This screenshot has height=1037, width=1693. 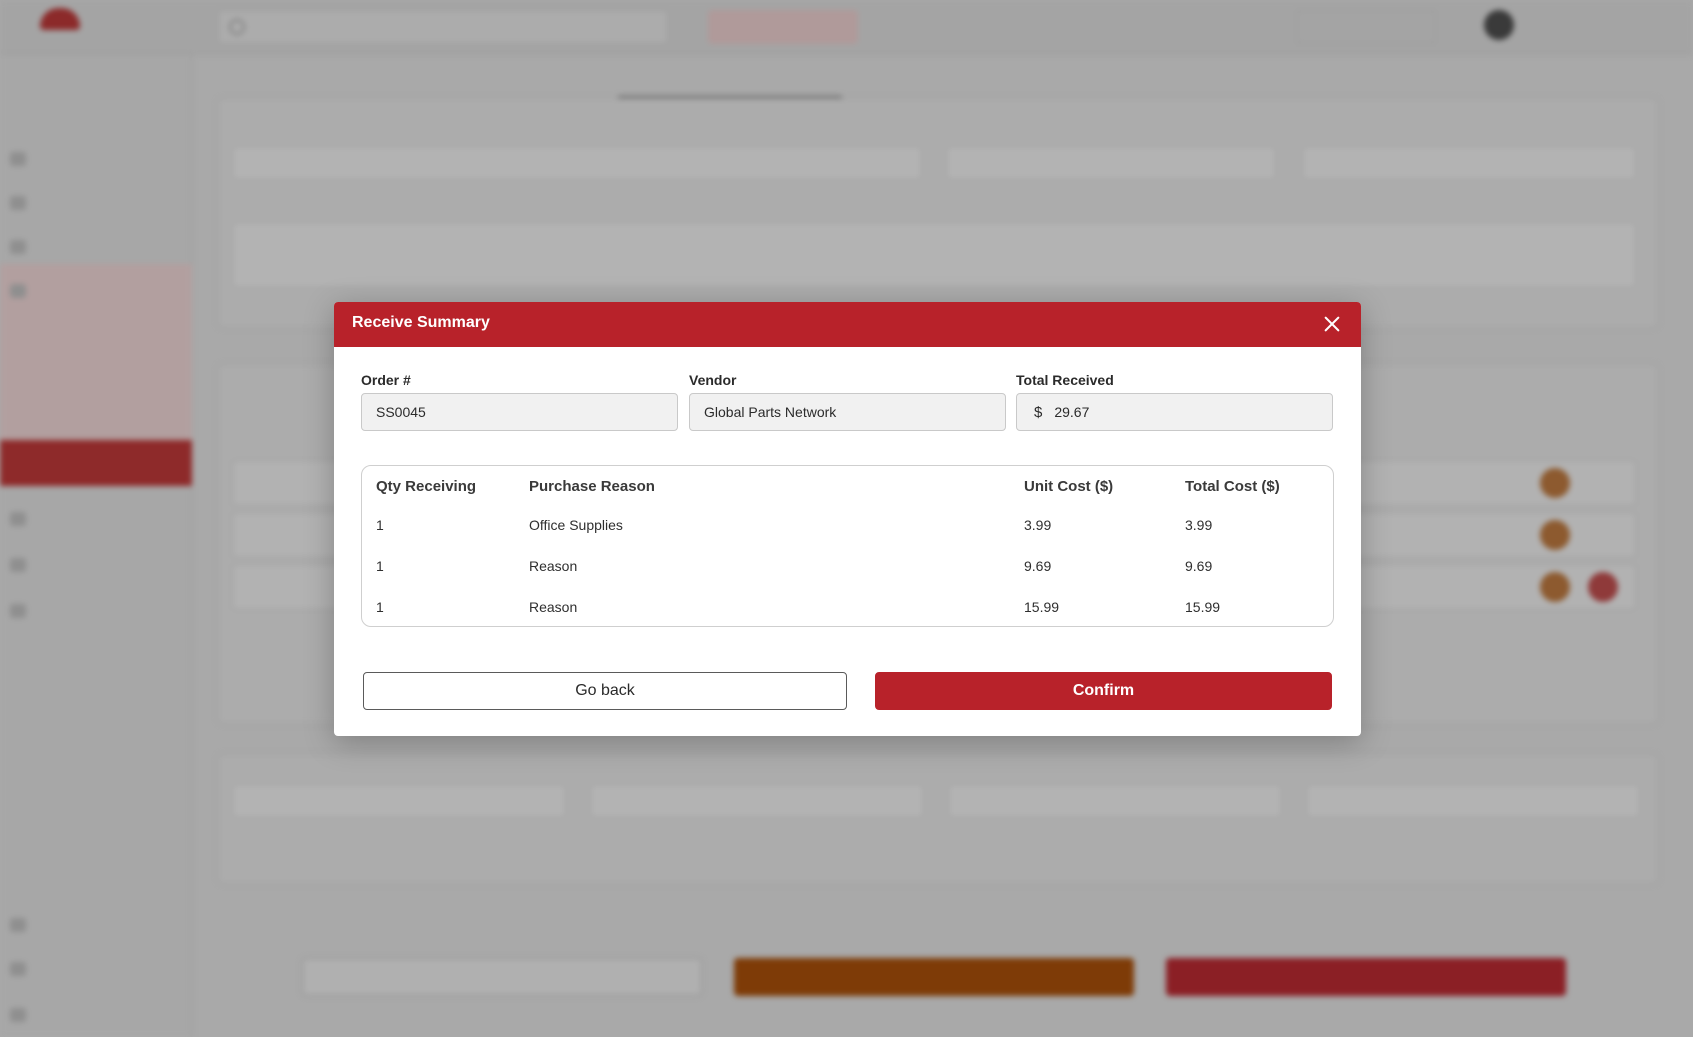 I want to click on col-header-total-cost: Total Cost ($), so click(x=1232, y=486).